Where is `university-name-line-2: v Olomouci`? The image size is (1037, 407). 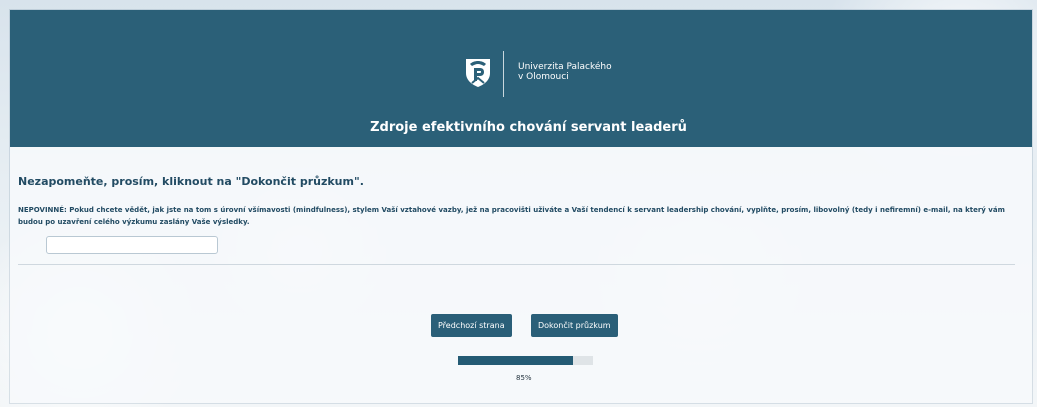 university-name-line-2: v Olomouci is located at coordinates (543, 77).